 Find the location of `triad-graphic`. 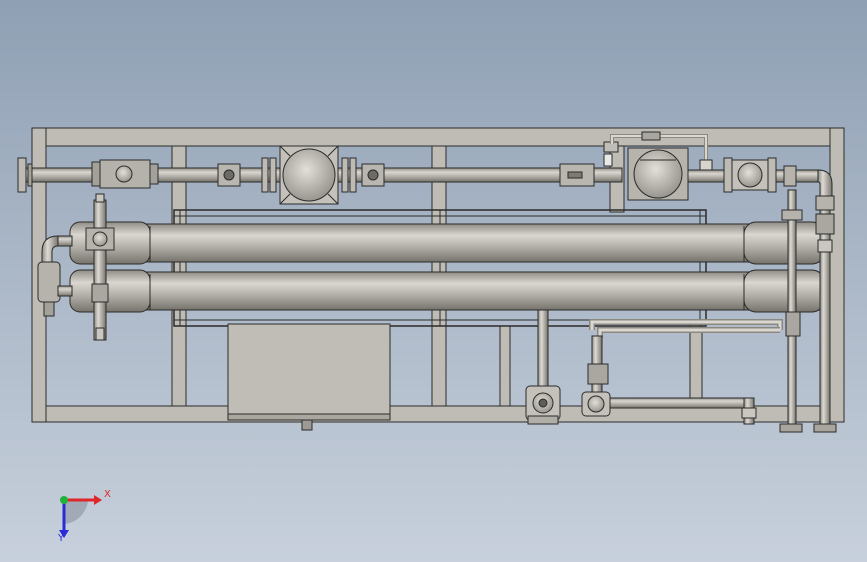

triad-graphic is located at coordinates (80, 516).